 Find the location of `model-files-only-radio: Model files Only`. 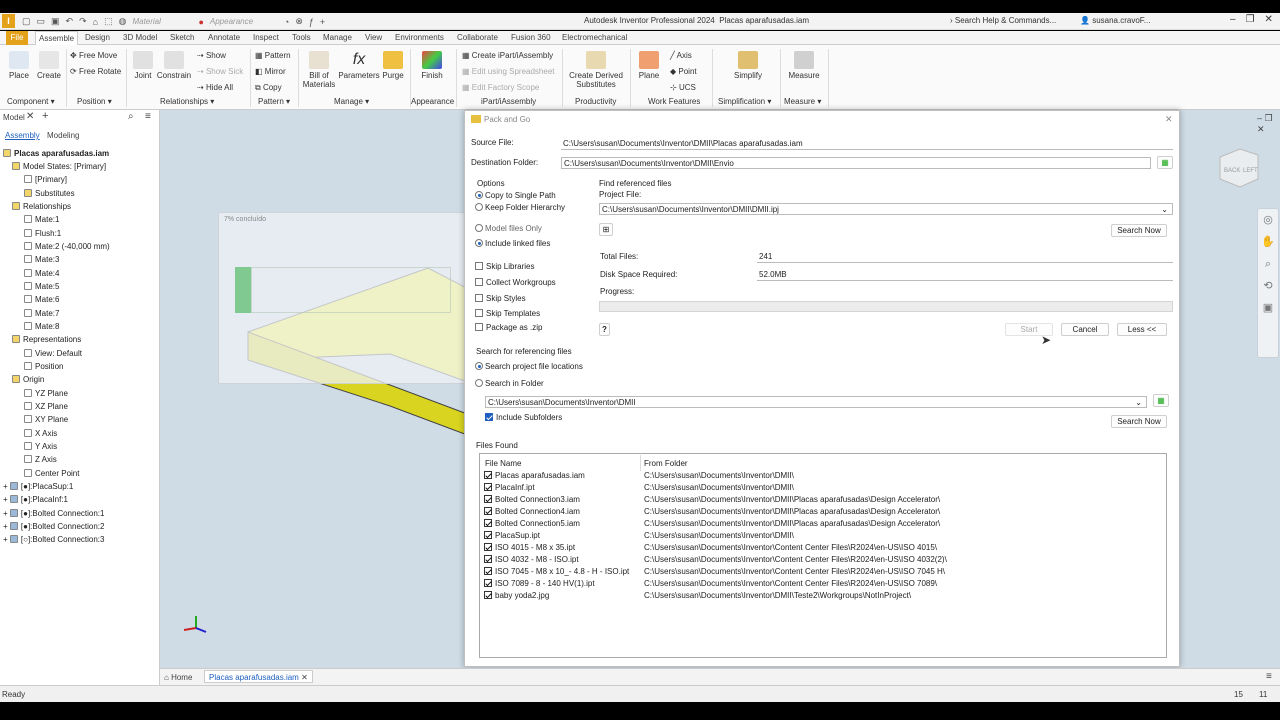

model-files-only-radio: Model files Only is located at coordinates (508, 228).